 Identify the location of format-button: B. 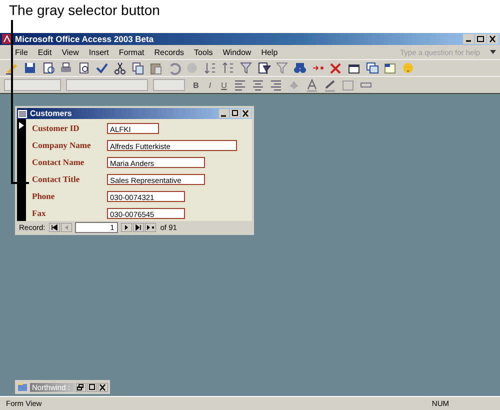
(196, 85).